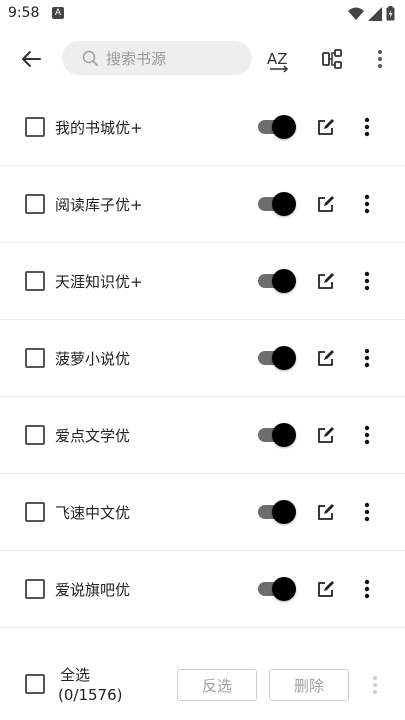 The height and width of the screenshot is (720, 405). What do you see at coordinates (309, 685) in the screenshot?
I see `delete-button: 删除` at bounding box center [309, 685].